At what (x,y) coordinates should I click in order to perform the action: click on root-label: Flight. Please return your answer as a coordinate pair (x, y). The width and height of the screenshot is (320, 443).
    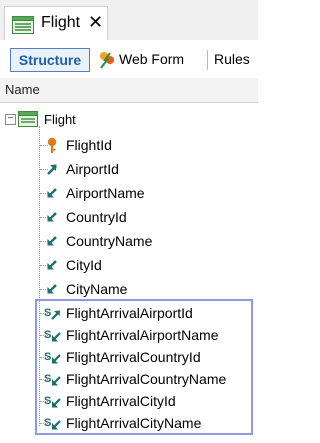
    Looking at the image, I should click on (60, 119).